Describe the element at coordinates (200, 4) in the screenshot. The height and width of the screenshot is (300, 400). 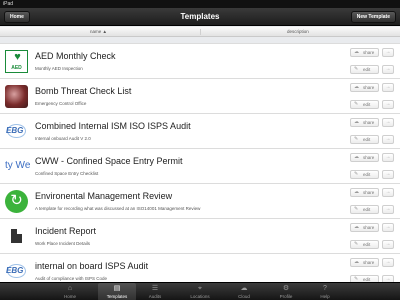
I see `status-bar: iPad` at that location.